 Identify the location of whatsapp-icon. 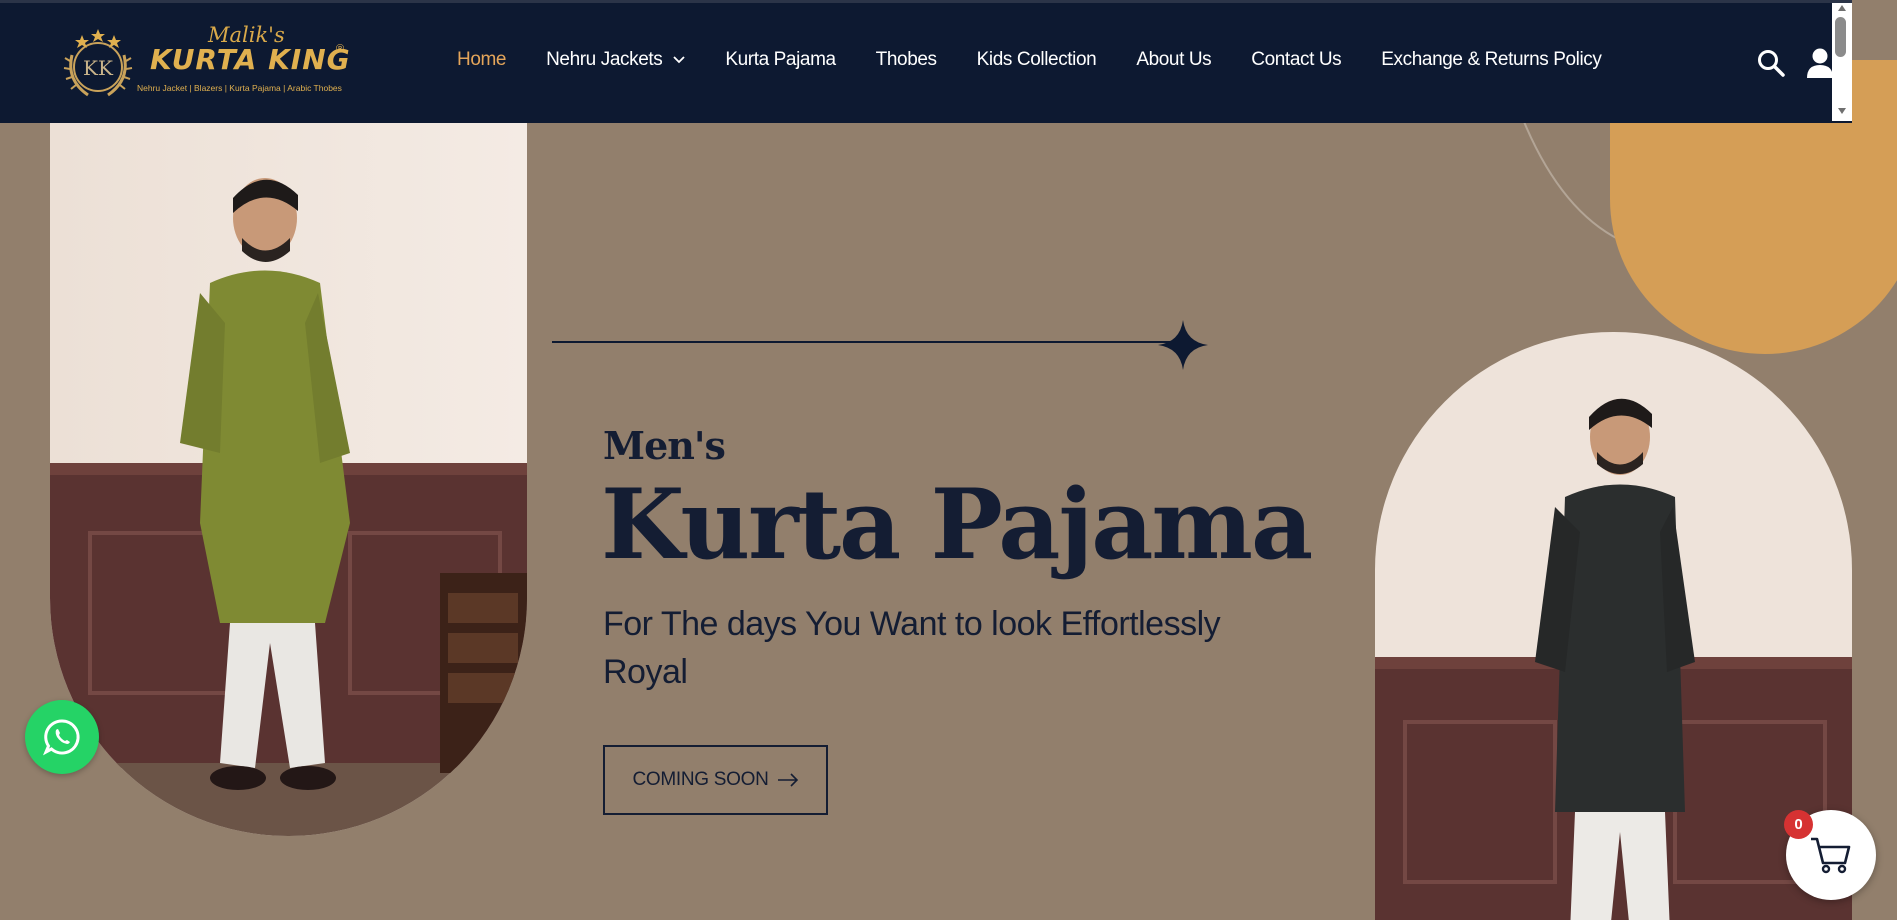
(61, 737).